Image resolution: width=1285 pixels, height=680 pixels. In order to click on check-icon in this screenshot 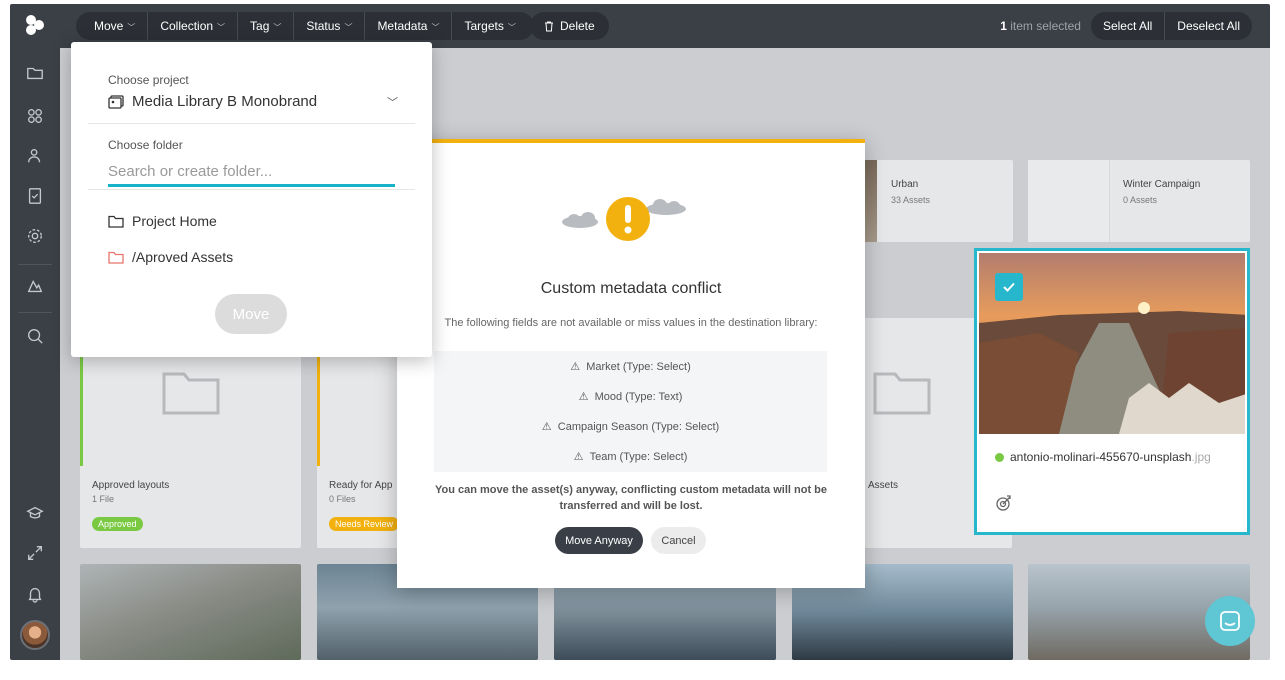, I will do `click(1009, 287)`.